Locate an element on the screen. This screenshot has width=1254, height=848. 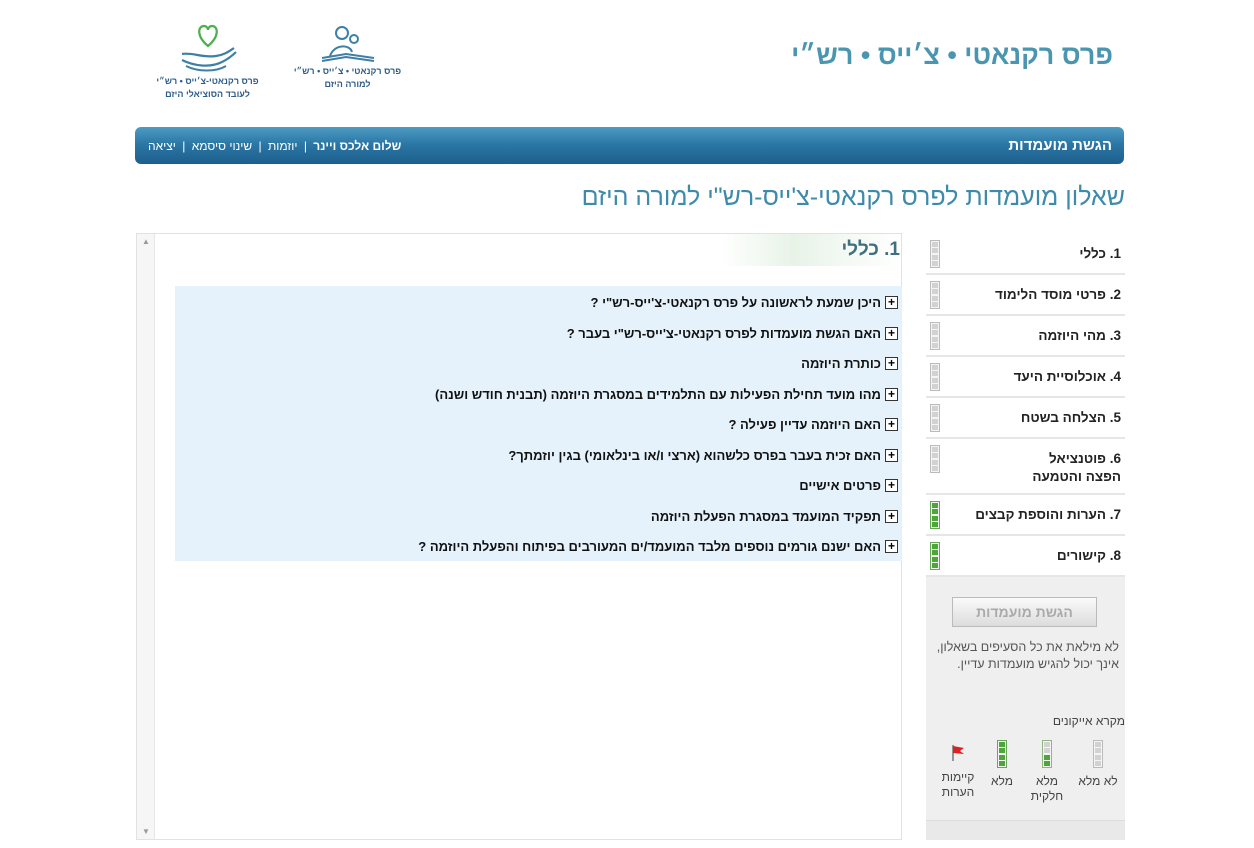
legend-item-full: מלא is located at coordinates (1002, 764).